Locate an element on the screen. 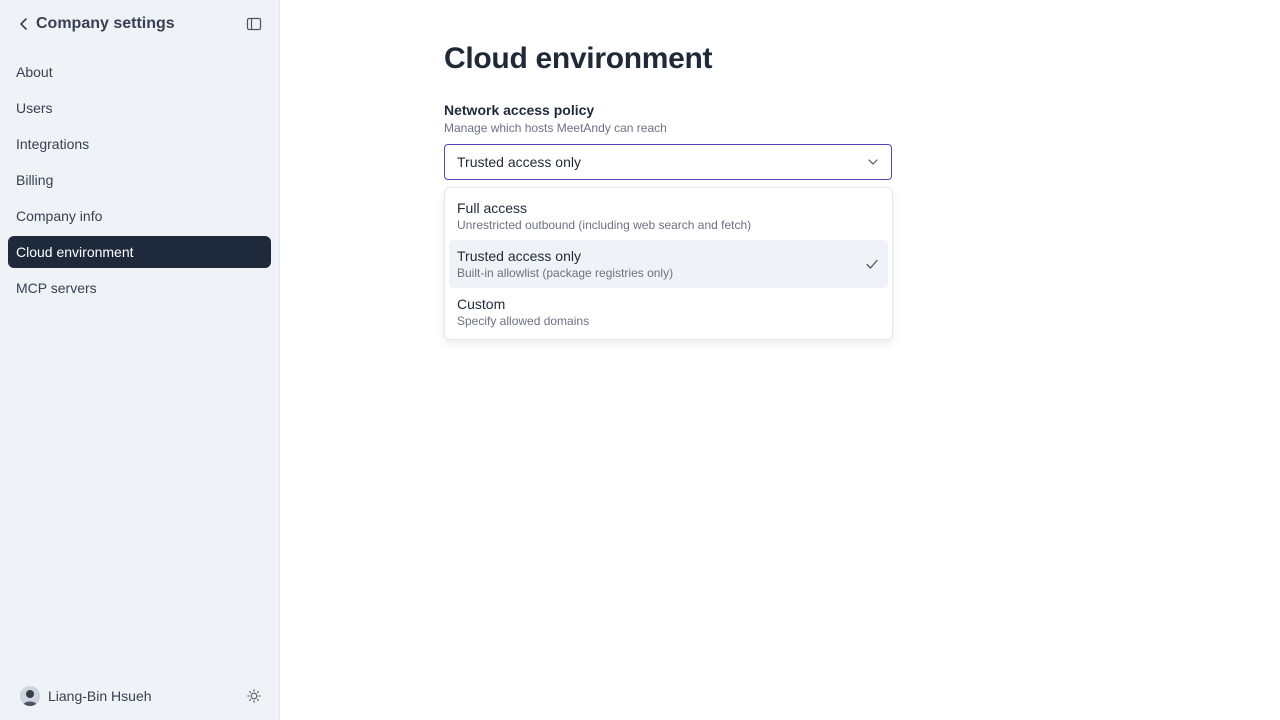 This screenshot has height=720, width=1280. sidebar-footer: Liang-Bin Hsueh is located at coordinates (142, 696).